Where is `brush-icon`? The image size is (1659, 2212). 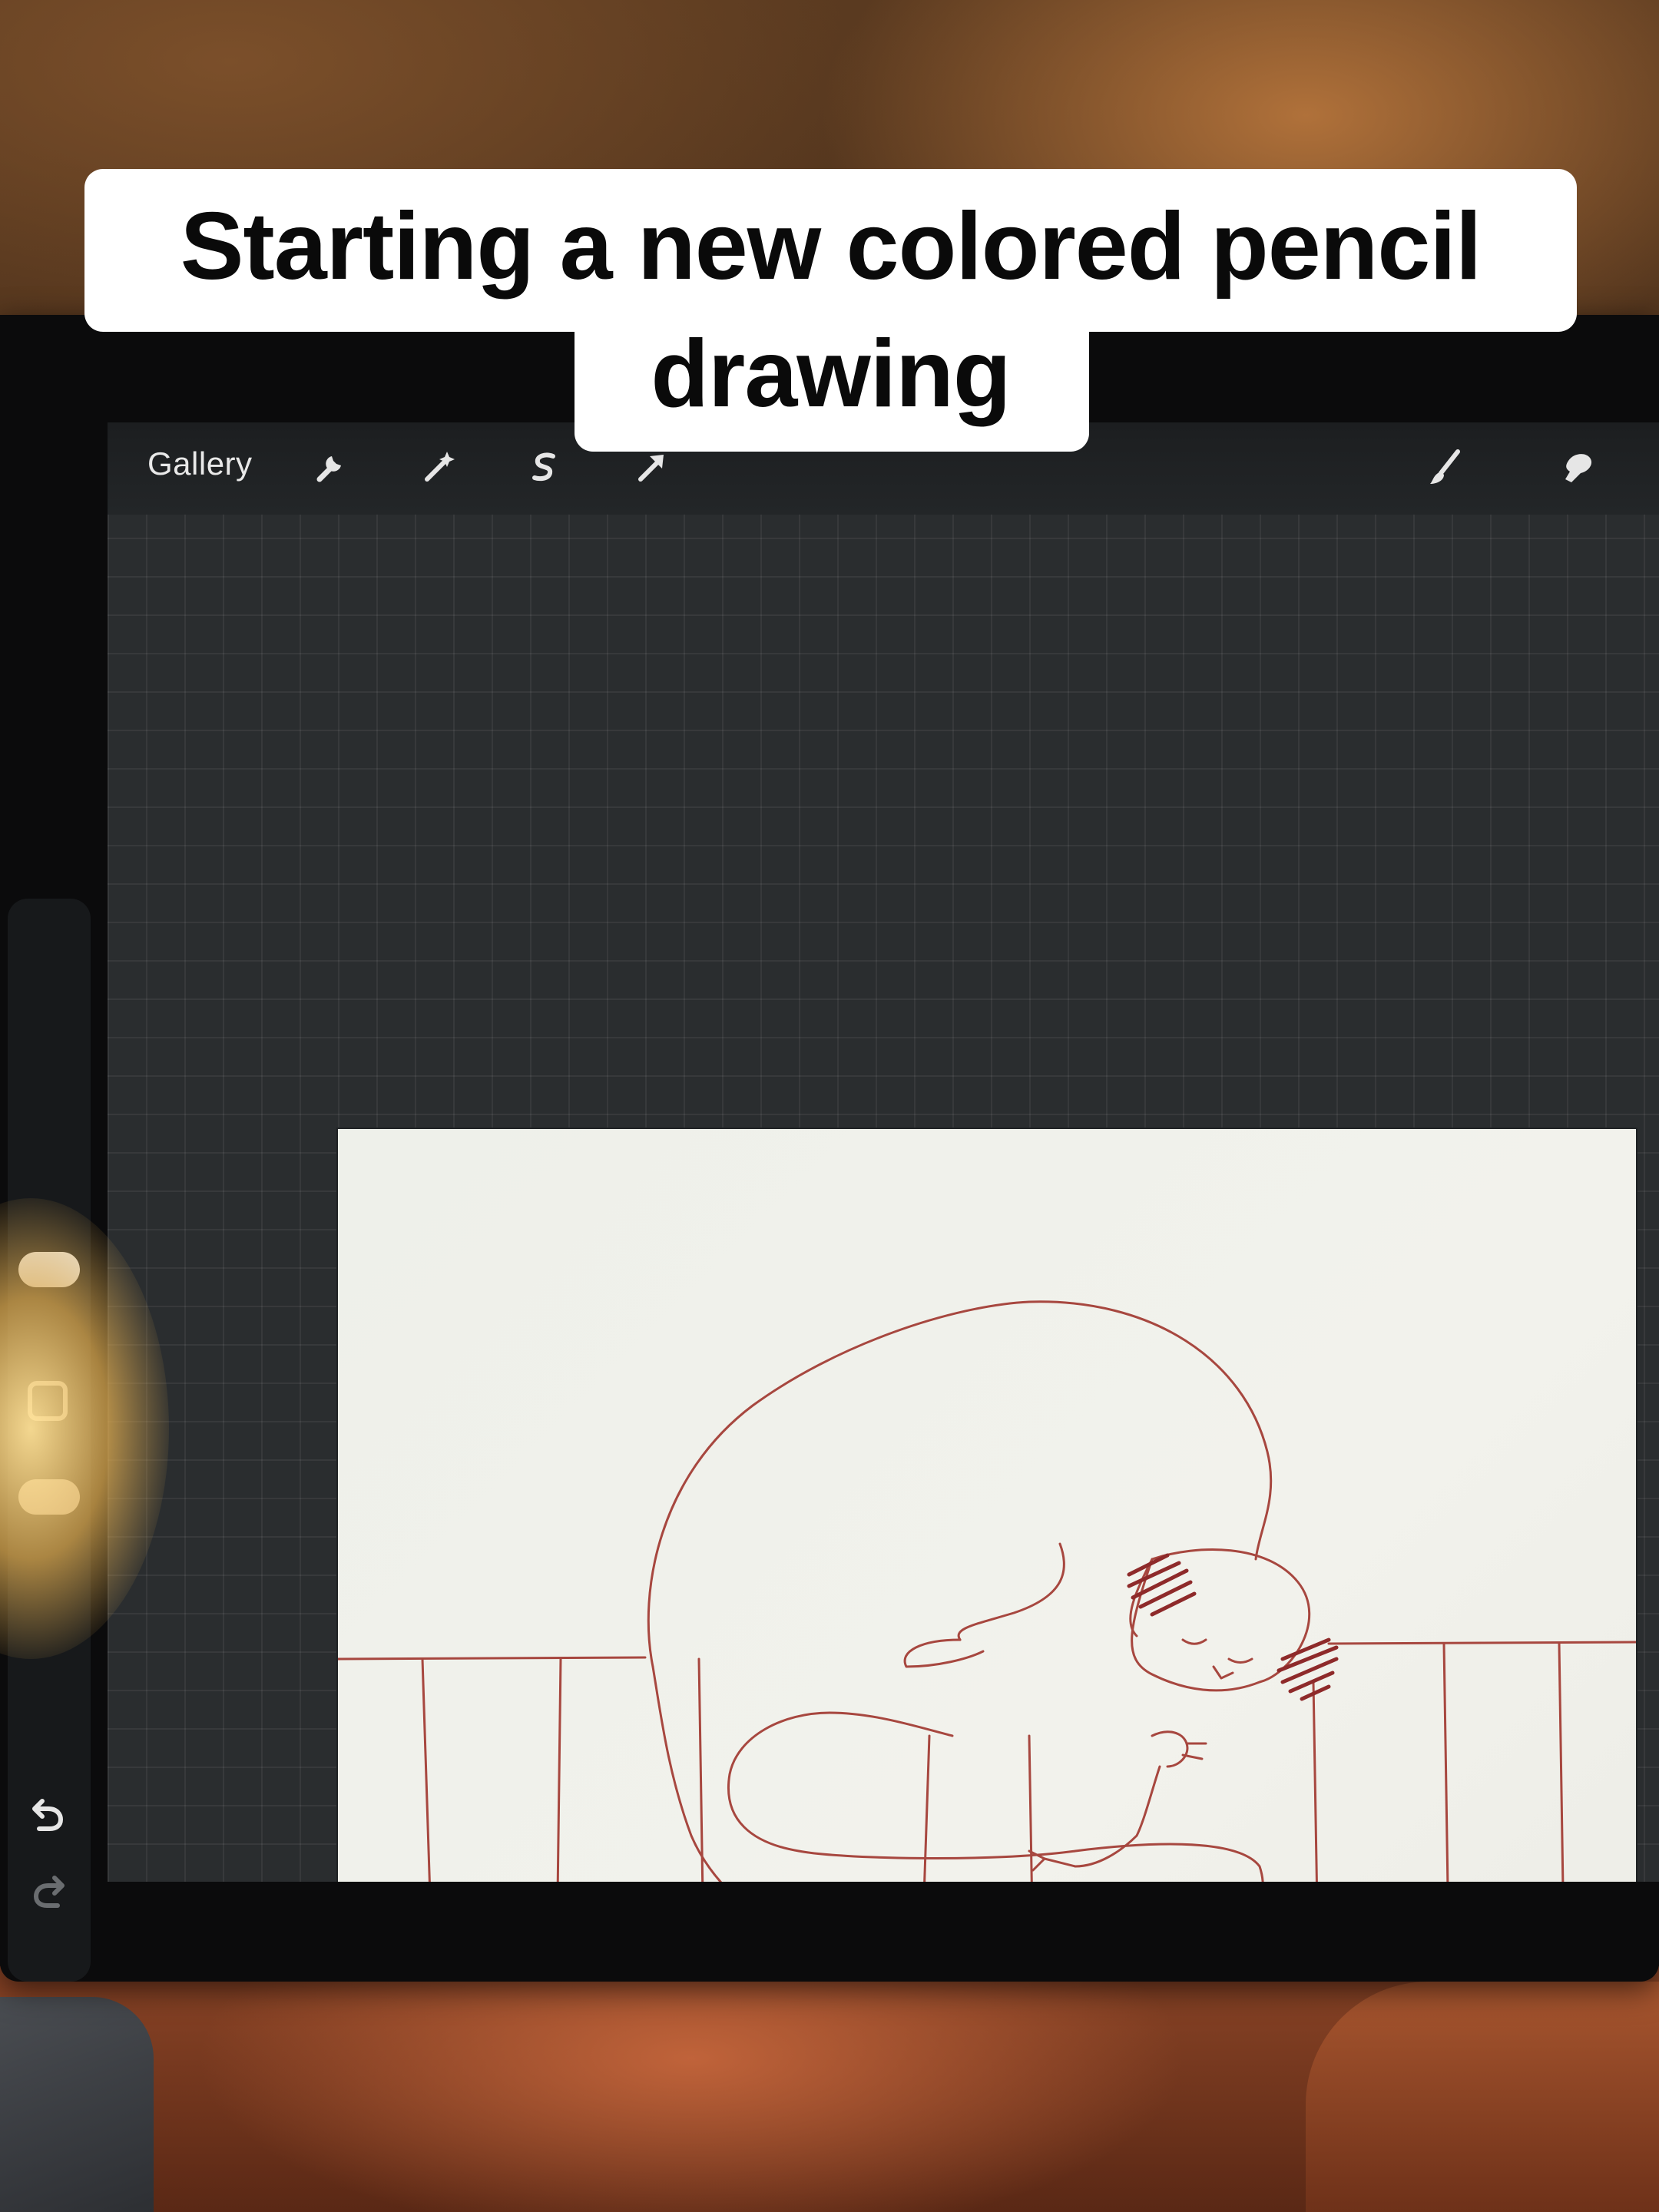 brush-icon is located at coordinates (1445, 467).